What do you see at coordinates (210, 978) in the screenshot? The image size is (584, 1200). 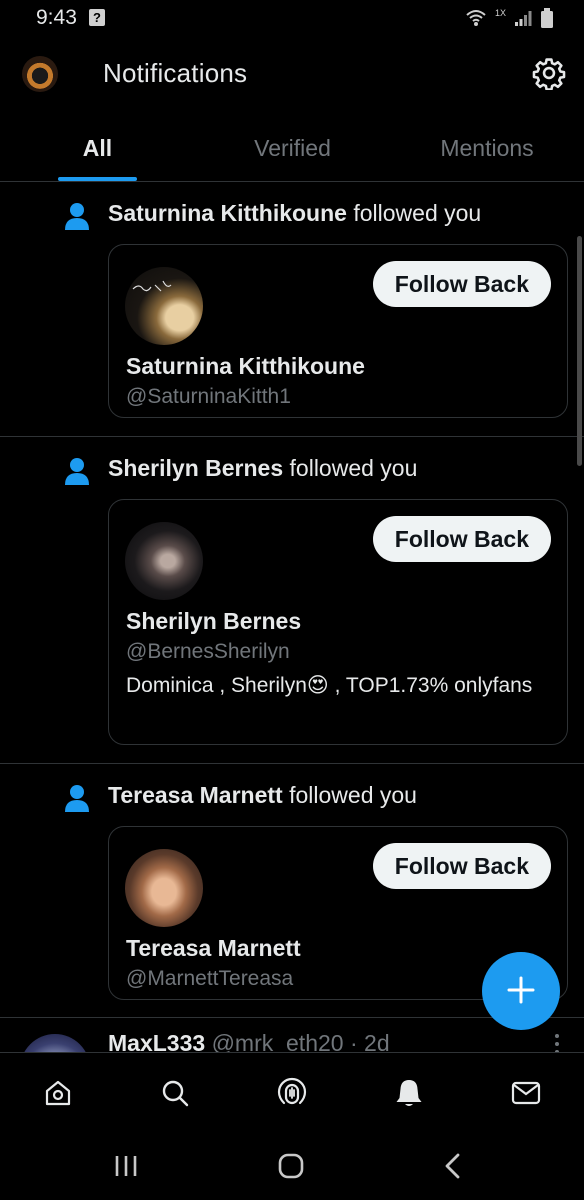 I see `card-handle: @MarnettTereasa` at bounding box center [210, 978].